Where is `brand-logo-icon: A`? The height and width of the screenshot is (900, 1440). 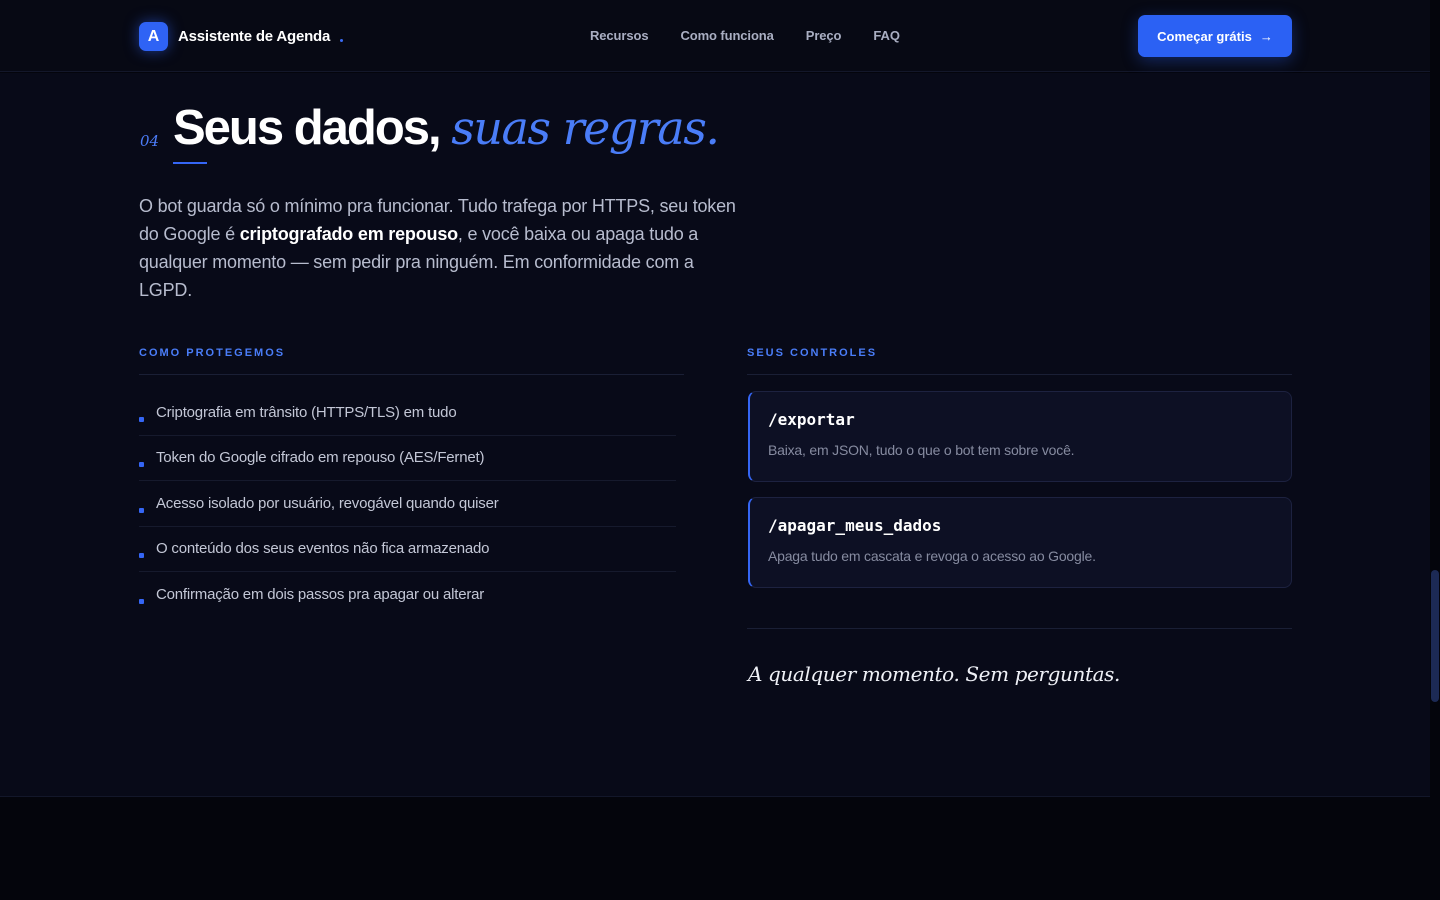 brand-logo-icon: A is located at coordinates (153, 36).